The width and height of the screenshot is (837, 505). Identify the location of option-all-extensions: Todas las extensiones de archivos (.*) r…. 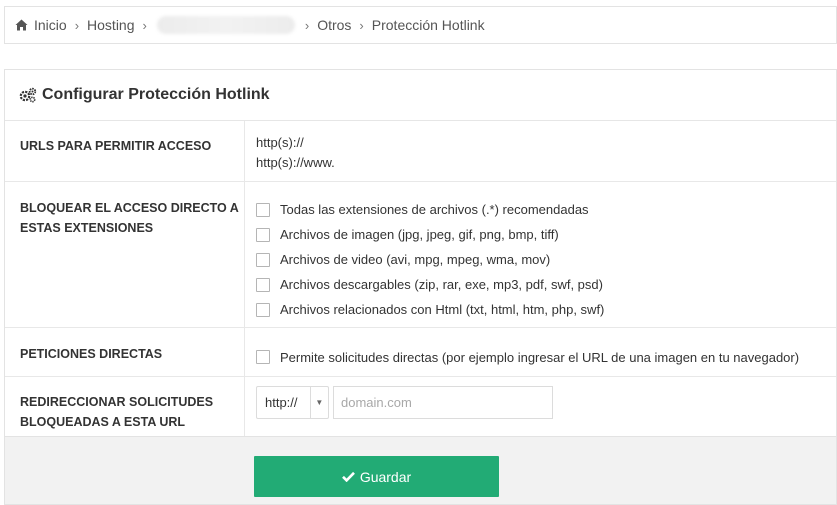
(546, 209).